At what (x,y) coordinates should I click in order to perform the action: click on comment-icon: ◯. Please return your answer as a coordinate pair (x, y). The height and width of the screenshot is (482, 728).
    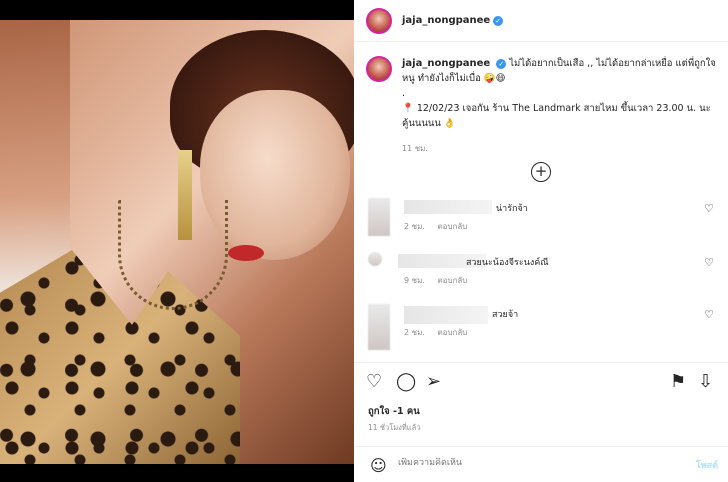
    Looking at the image, I should click on (406, 382).